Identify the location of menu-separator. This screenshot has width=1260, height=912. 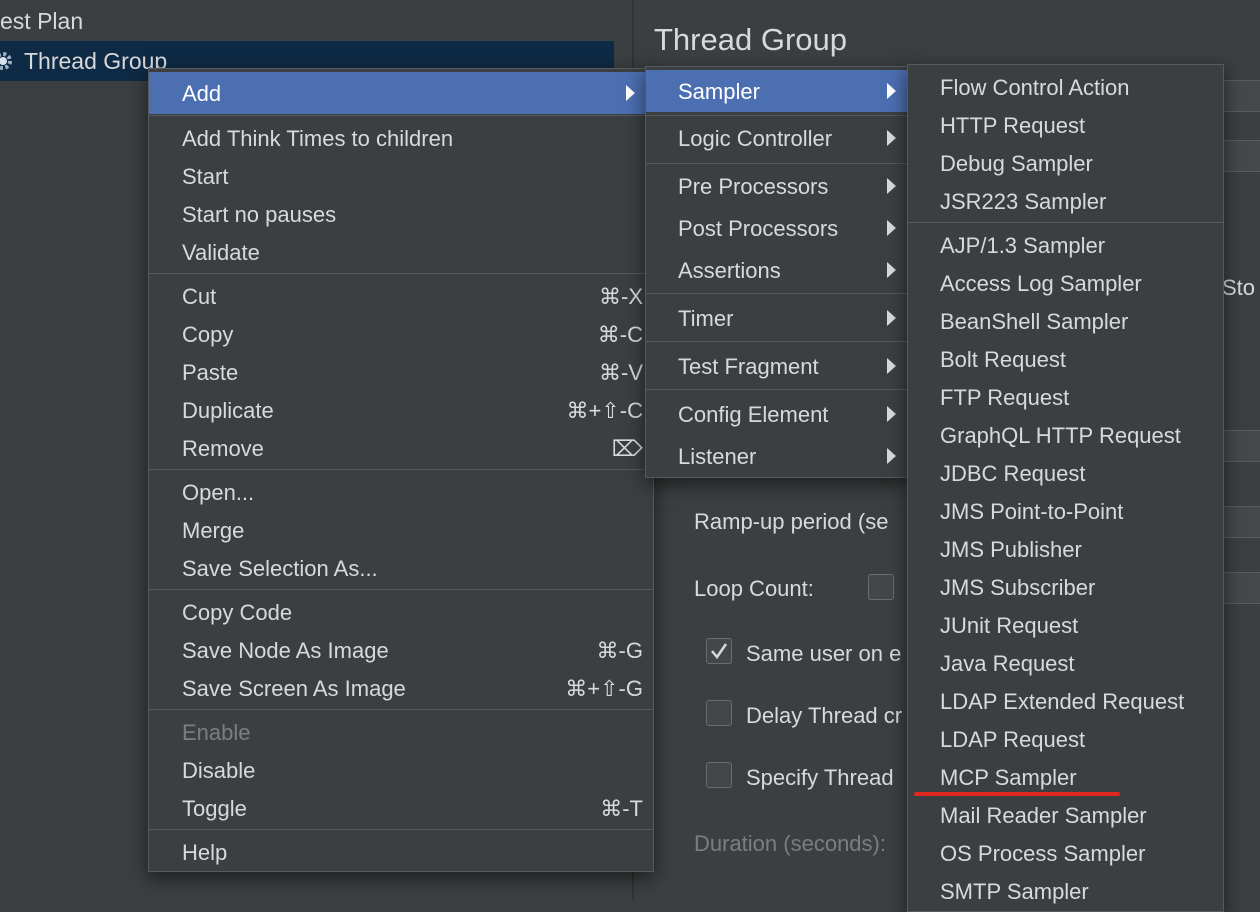
(1065, 222).